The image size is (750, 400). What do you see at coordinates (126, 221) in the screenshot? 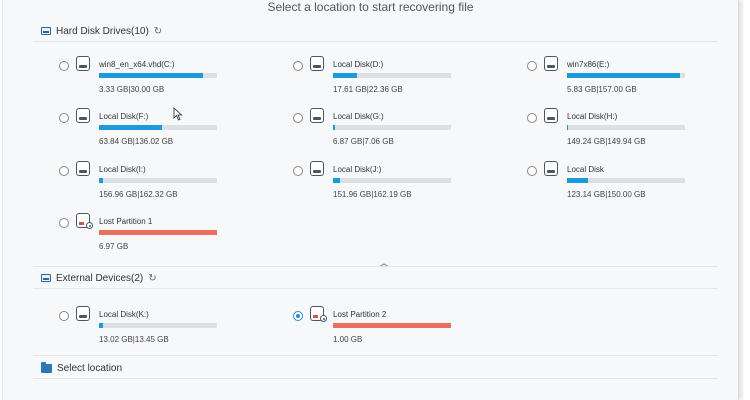
I see `drive-name: Lost Partition 1` at bounding box center [126, 221].